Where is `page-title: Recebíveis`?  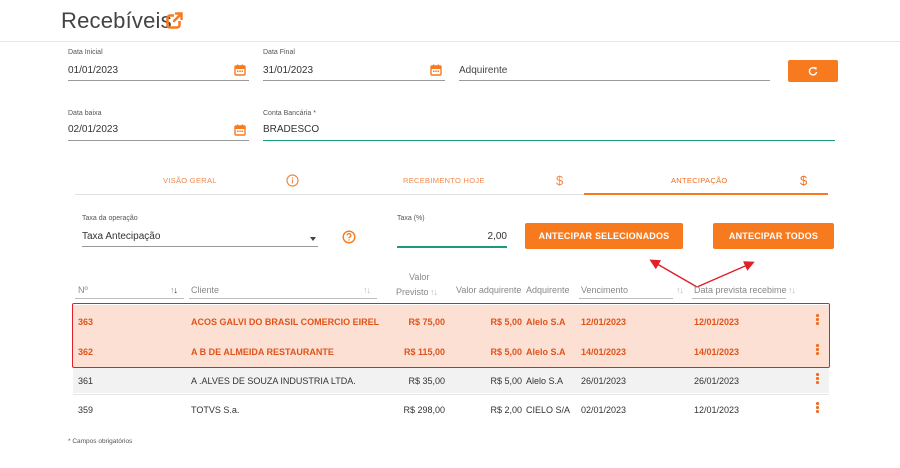
page-title: Recebíveis is located at coordinates (116, 20).